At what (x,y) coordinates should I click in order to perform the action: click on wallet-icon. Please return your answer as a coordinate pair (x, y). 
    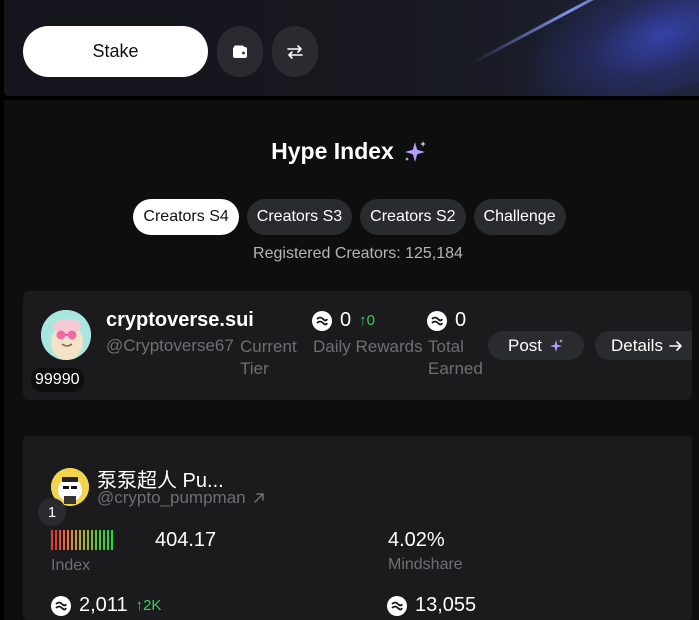
    Looking at the image, I should click on (240, 51).